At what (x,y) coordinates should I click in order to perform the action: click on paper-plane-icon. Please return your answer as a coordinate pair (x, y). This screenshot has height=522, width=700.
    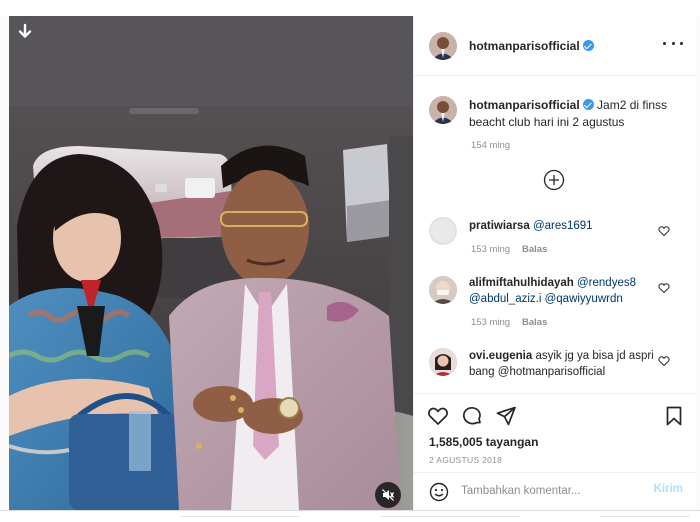
    Looking at the image, I should click on (506, 416).